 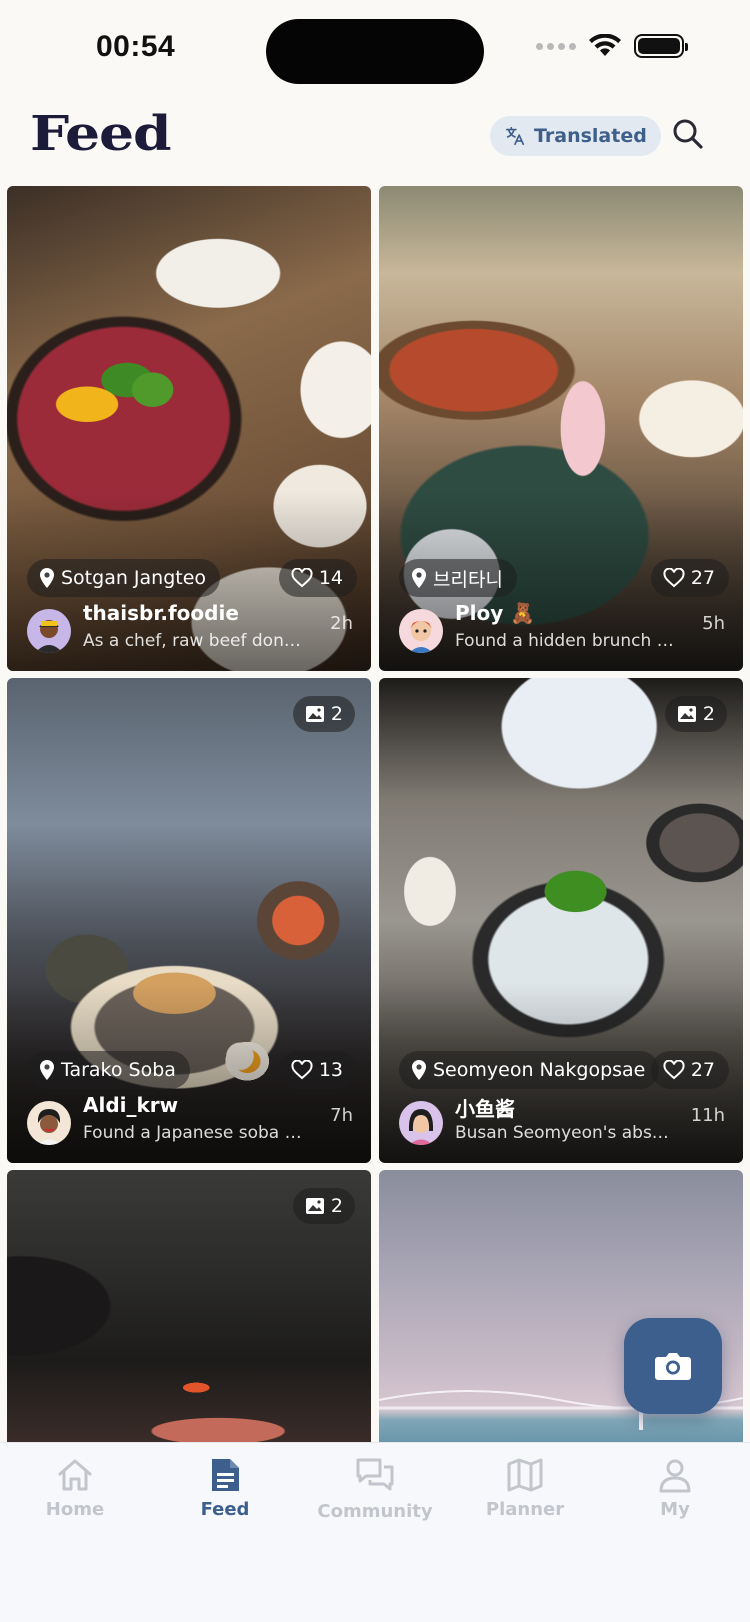 I want to click on header: Feed Translated, so click(x=375, y=140).